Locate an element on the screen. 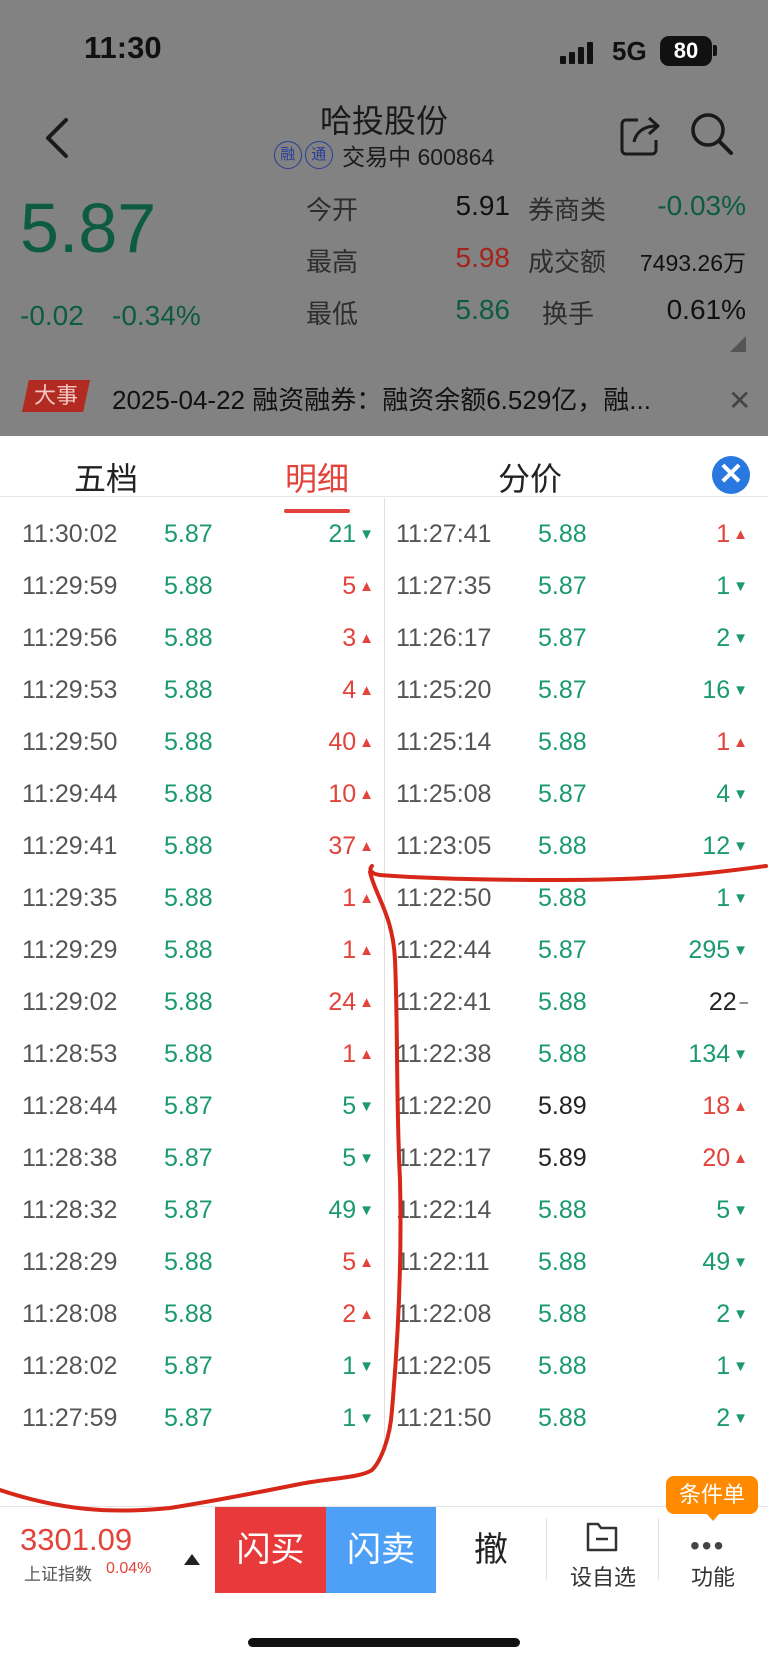  divider is located at coordinates (384, 496).